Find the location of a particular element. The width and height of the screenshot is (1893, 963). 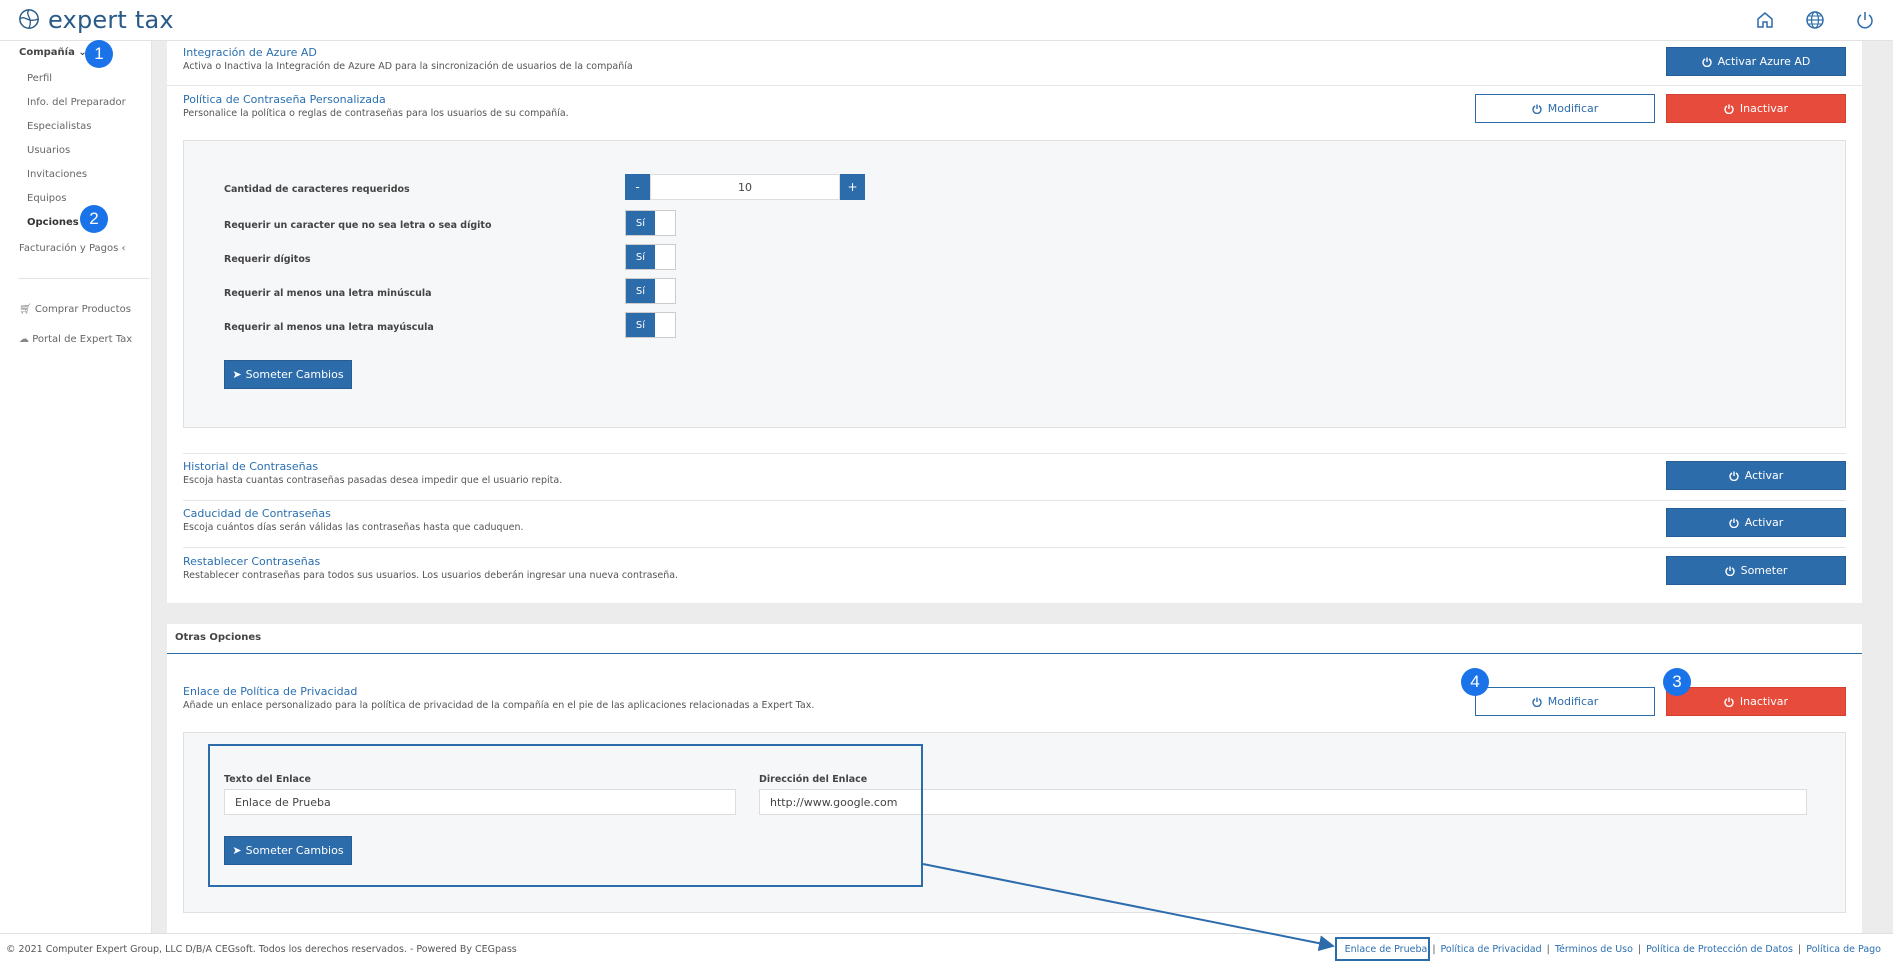

app-name: expert tax is located at coordinates (111, 20).